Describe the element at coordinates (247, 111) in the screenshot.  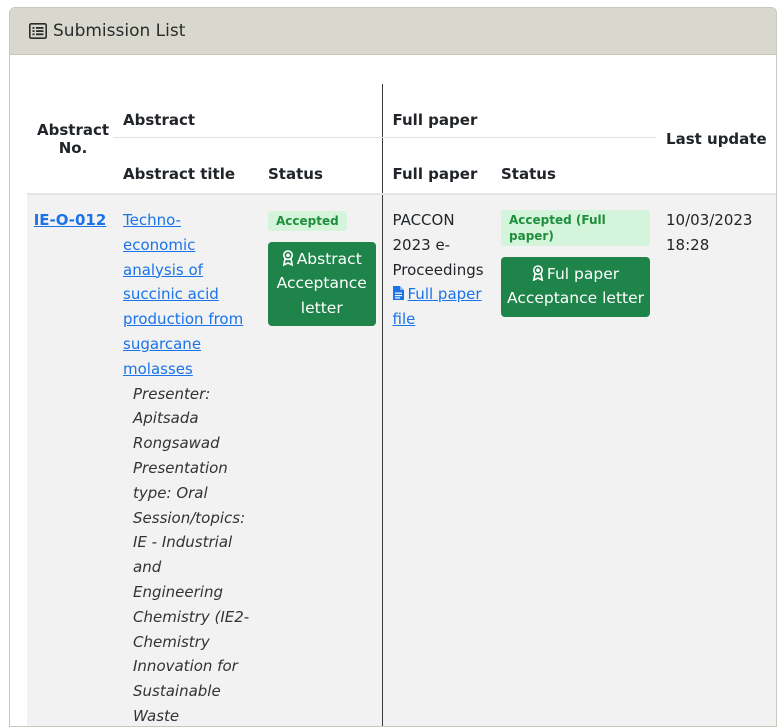
I see `header-abstract-group: Abstract` at that location.